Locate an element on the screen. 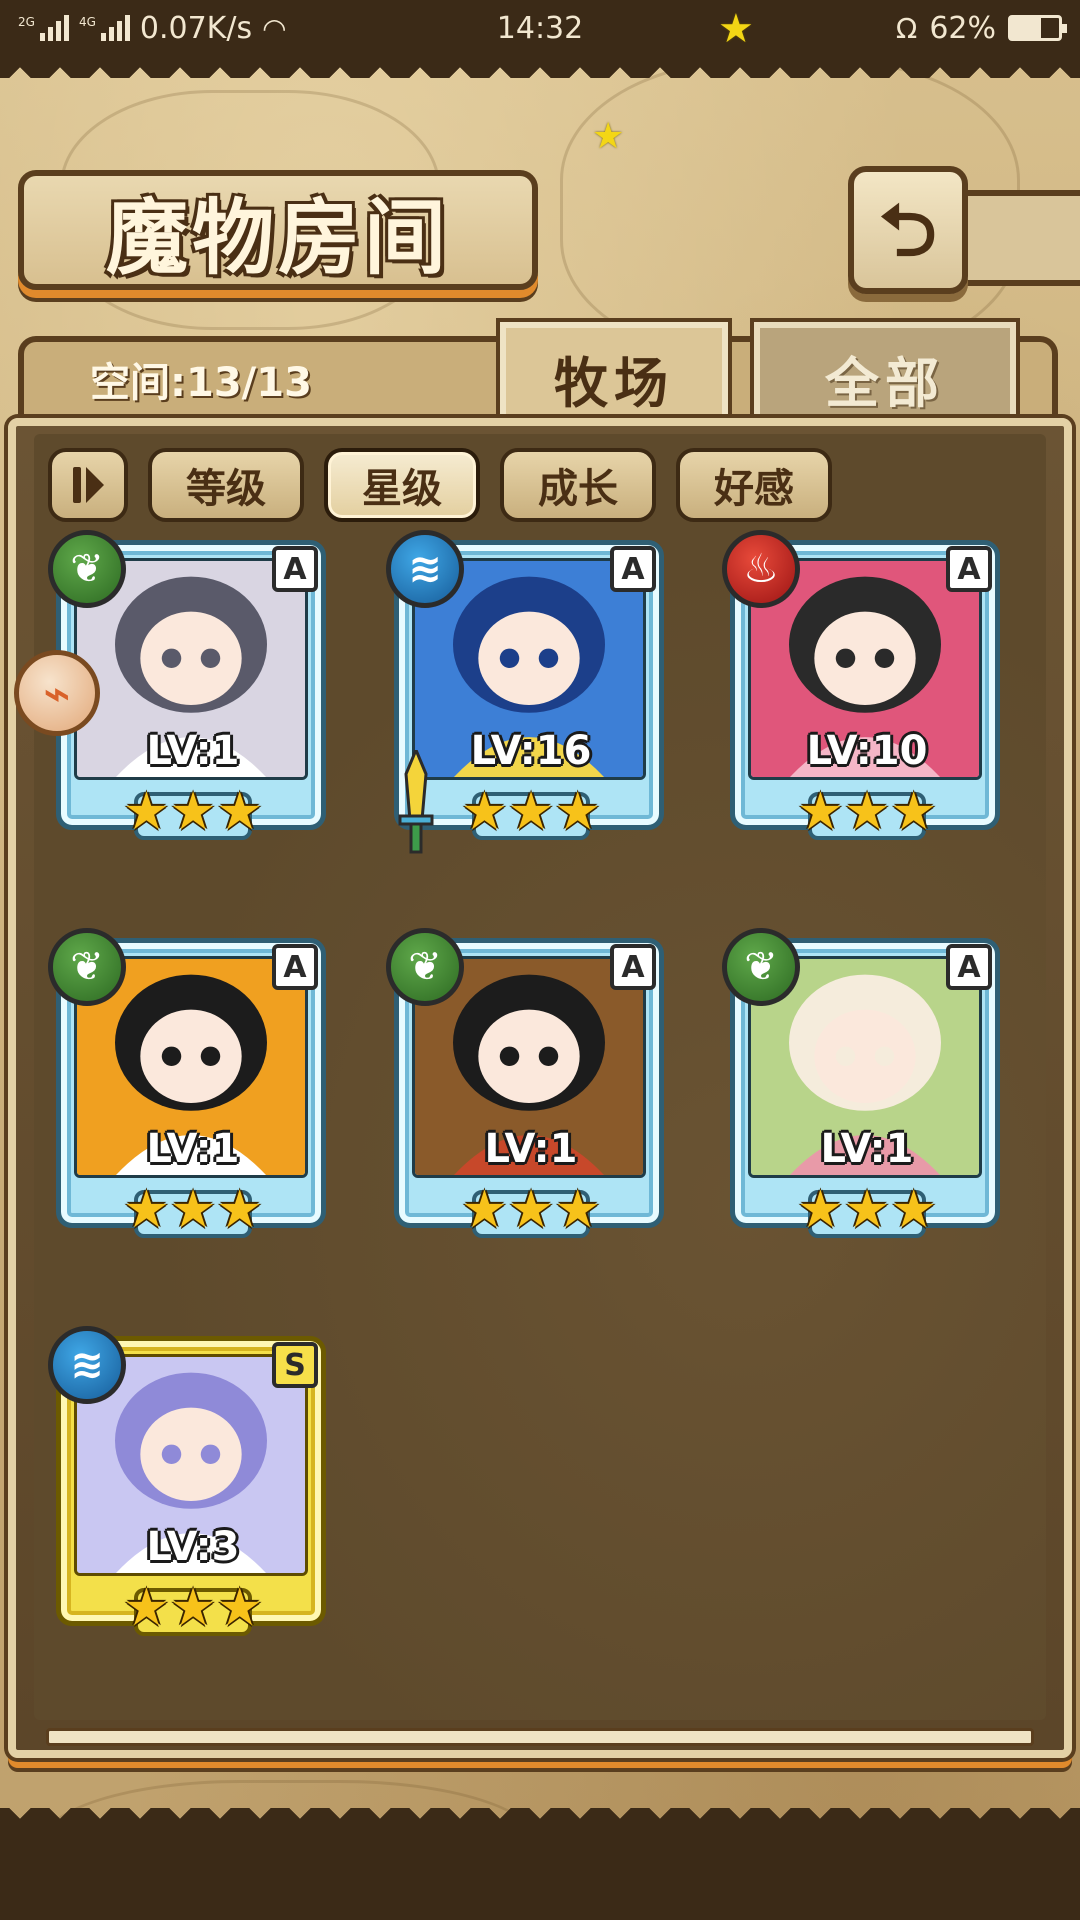 The width and height of the screenshot is (1080, 1920). sort-toggle-icon is located at coordinates (88, 485).